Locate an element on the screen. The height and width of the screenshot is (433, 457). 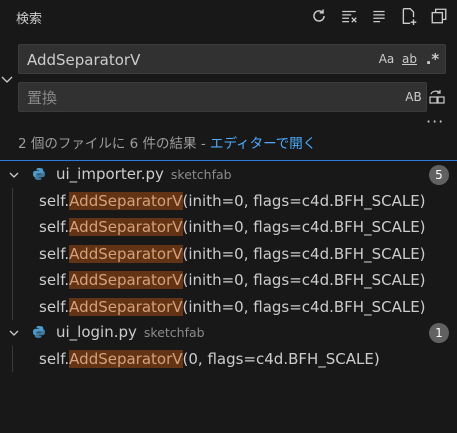
results-divider is located at coordinates (228, 160).